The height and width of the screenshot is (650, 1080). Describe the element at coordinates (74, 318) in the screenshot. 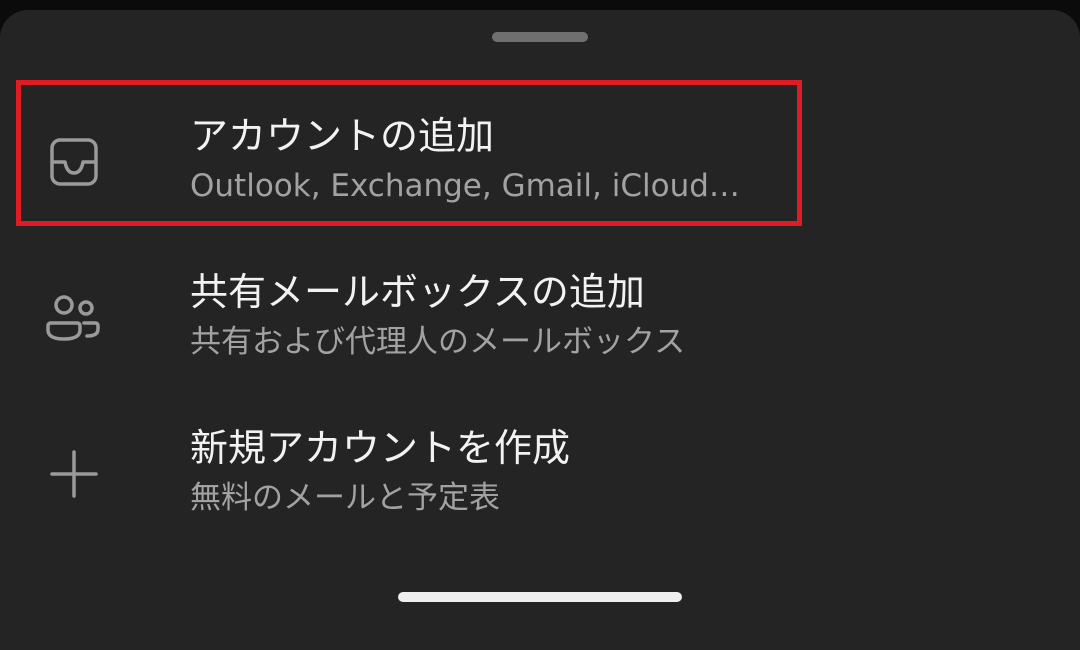

I see `people-icon` at that location.